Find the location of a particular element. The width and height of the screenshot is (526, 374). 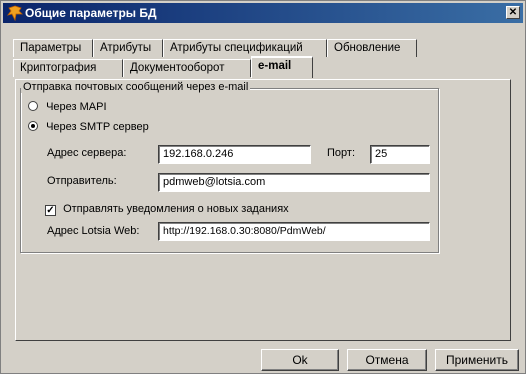

group-label: Отправка почтовых сообщений через e-mail is located at coordinates (136, 87).